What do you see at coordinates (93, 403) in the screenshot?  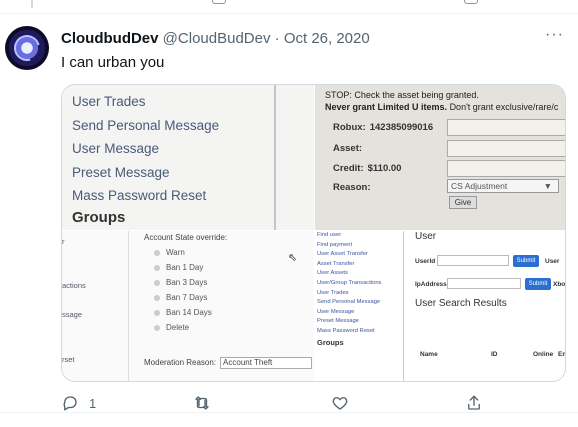 I see `reply-count: 1` at bounding box center [93, 403].